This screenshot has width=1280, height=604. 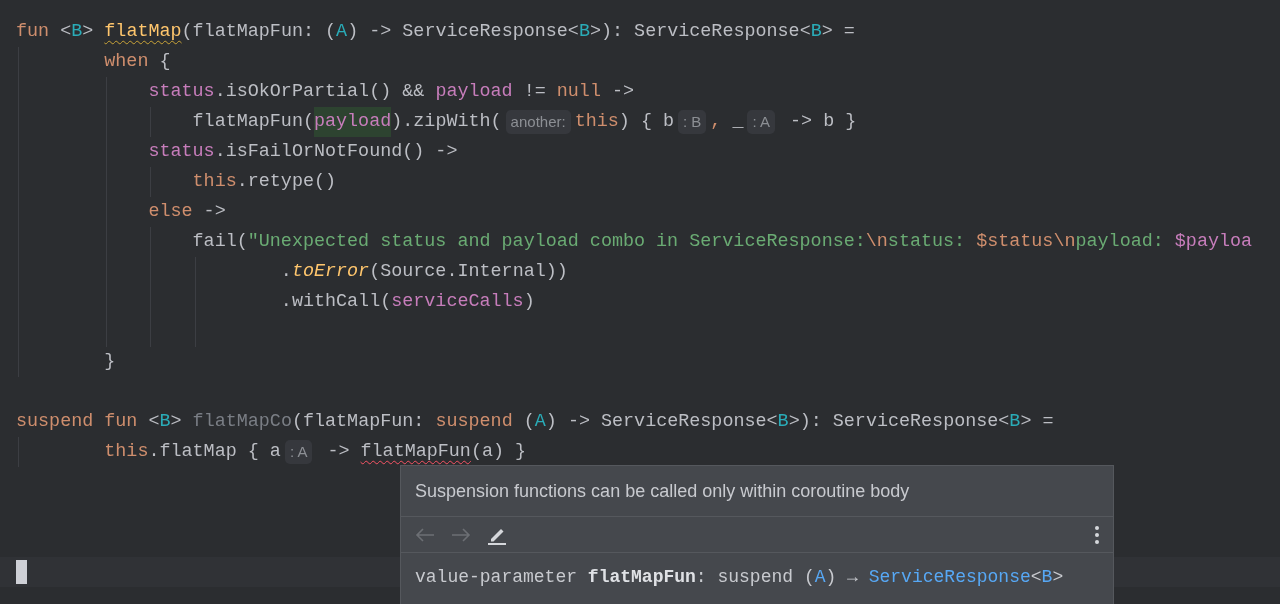 What do you see at coordinates (214, 452) in the screenshot?
I see `code-text: .flatMap { a` at bounding box center [214, 452].